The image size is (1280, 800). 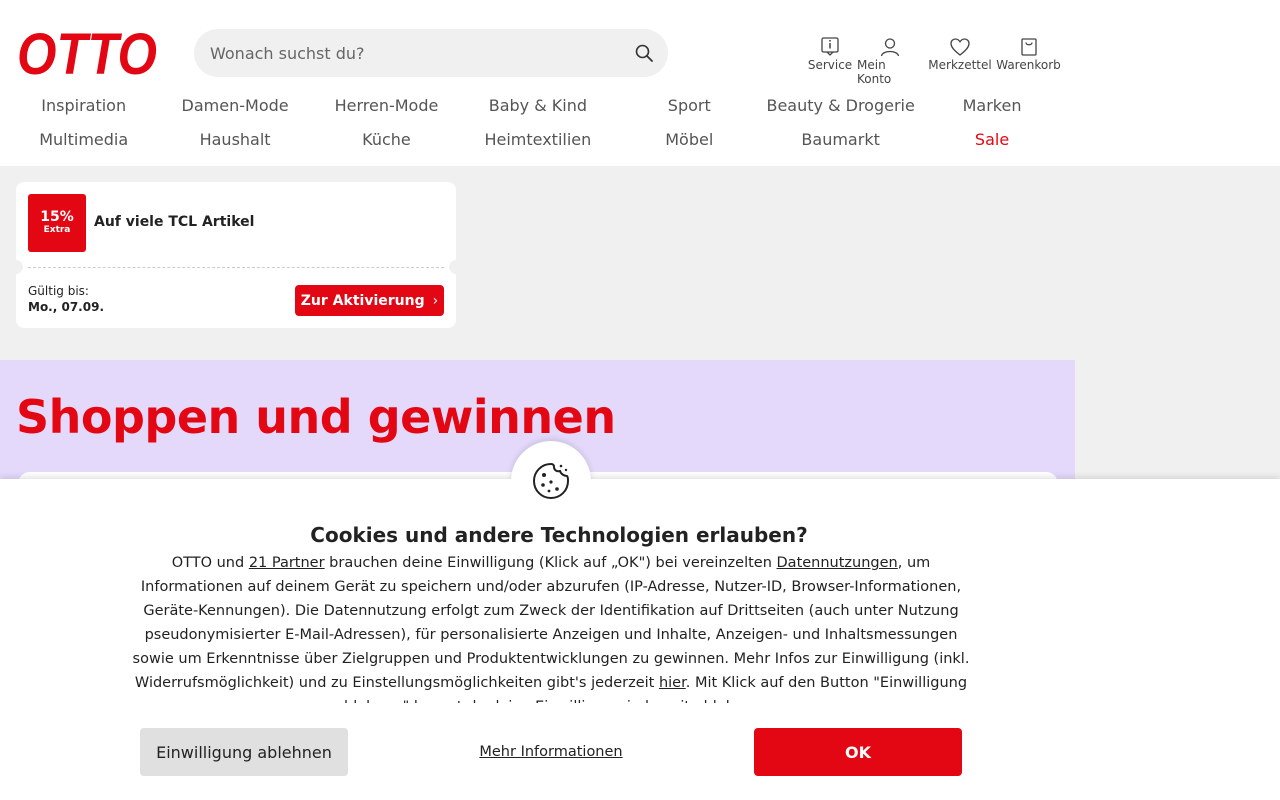 What do you see at coordinates (672, 683) in the screenshot?
I see `settings-here-link: hier` at bounding box center [672, 683].